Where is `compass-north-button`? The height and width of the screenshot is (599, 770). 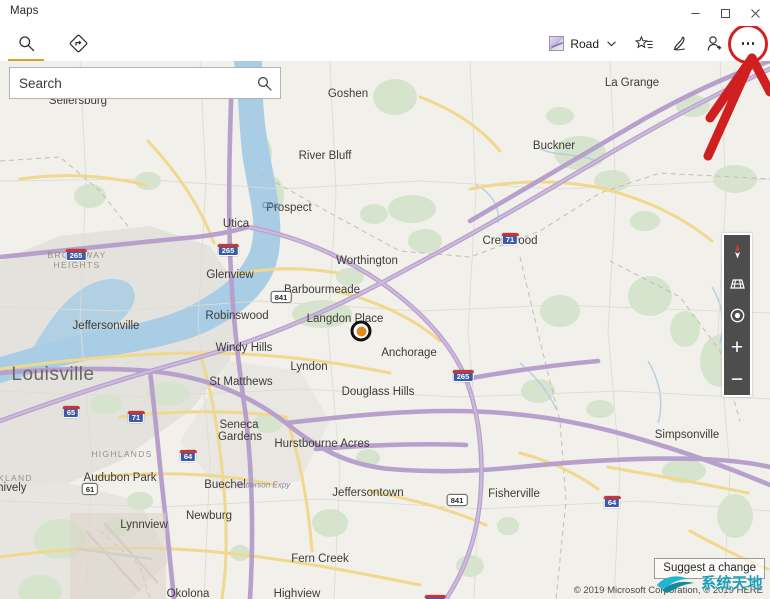
compass-north-button is located at coordinates (737, 251).